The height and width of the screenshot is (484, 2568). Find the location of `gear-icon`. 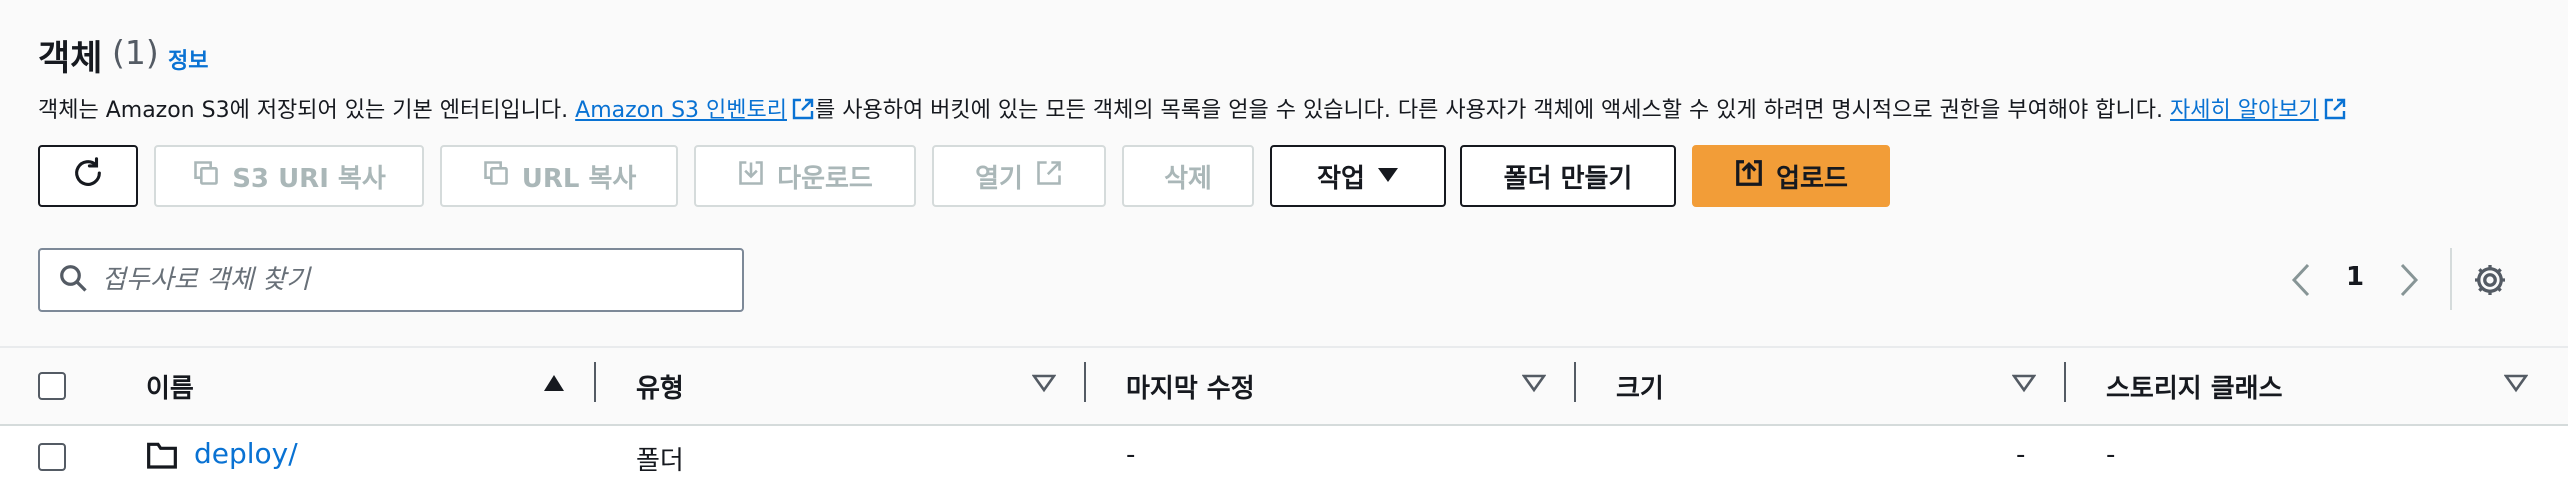

gear-icon is located at coordinates (2490, 282).